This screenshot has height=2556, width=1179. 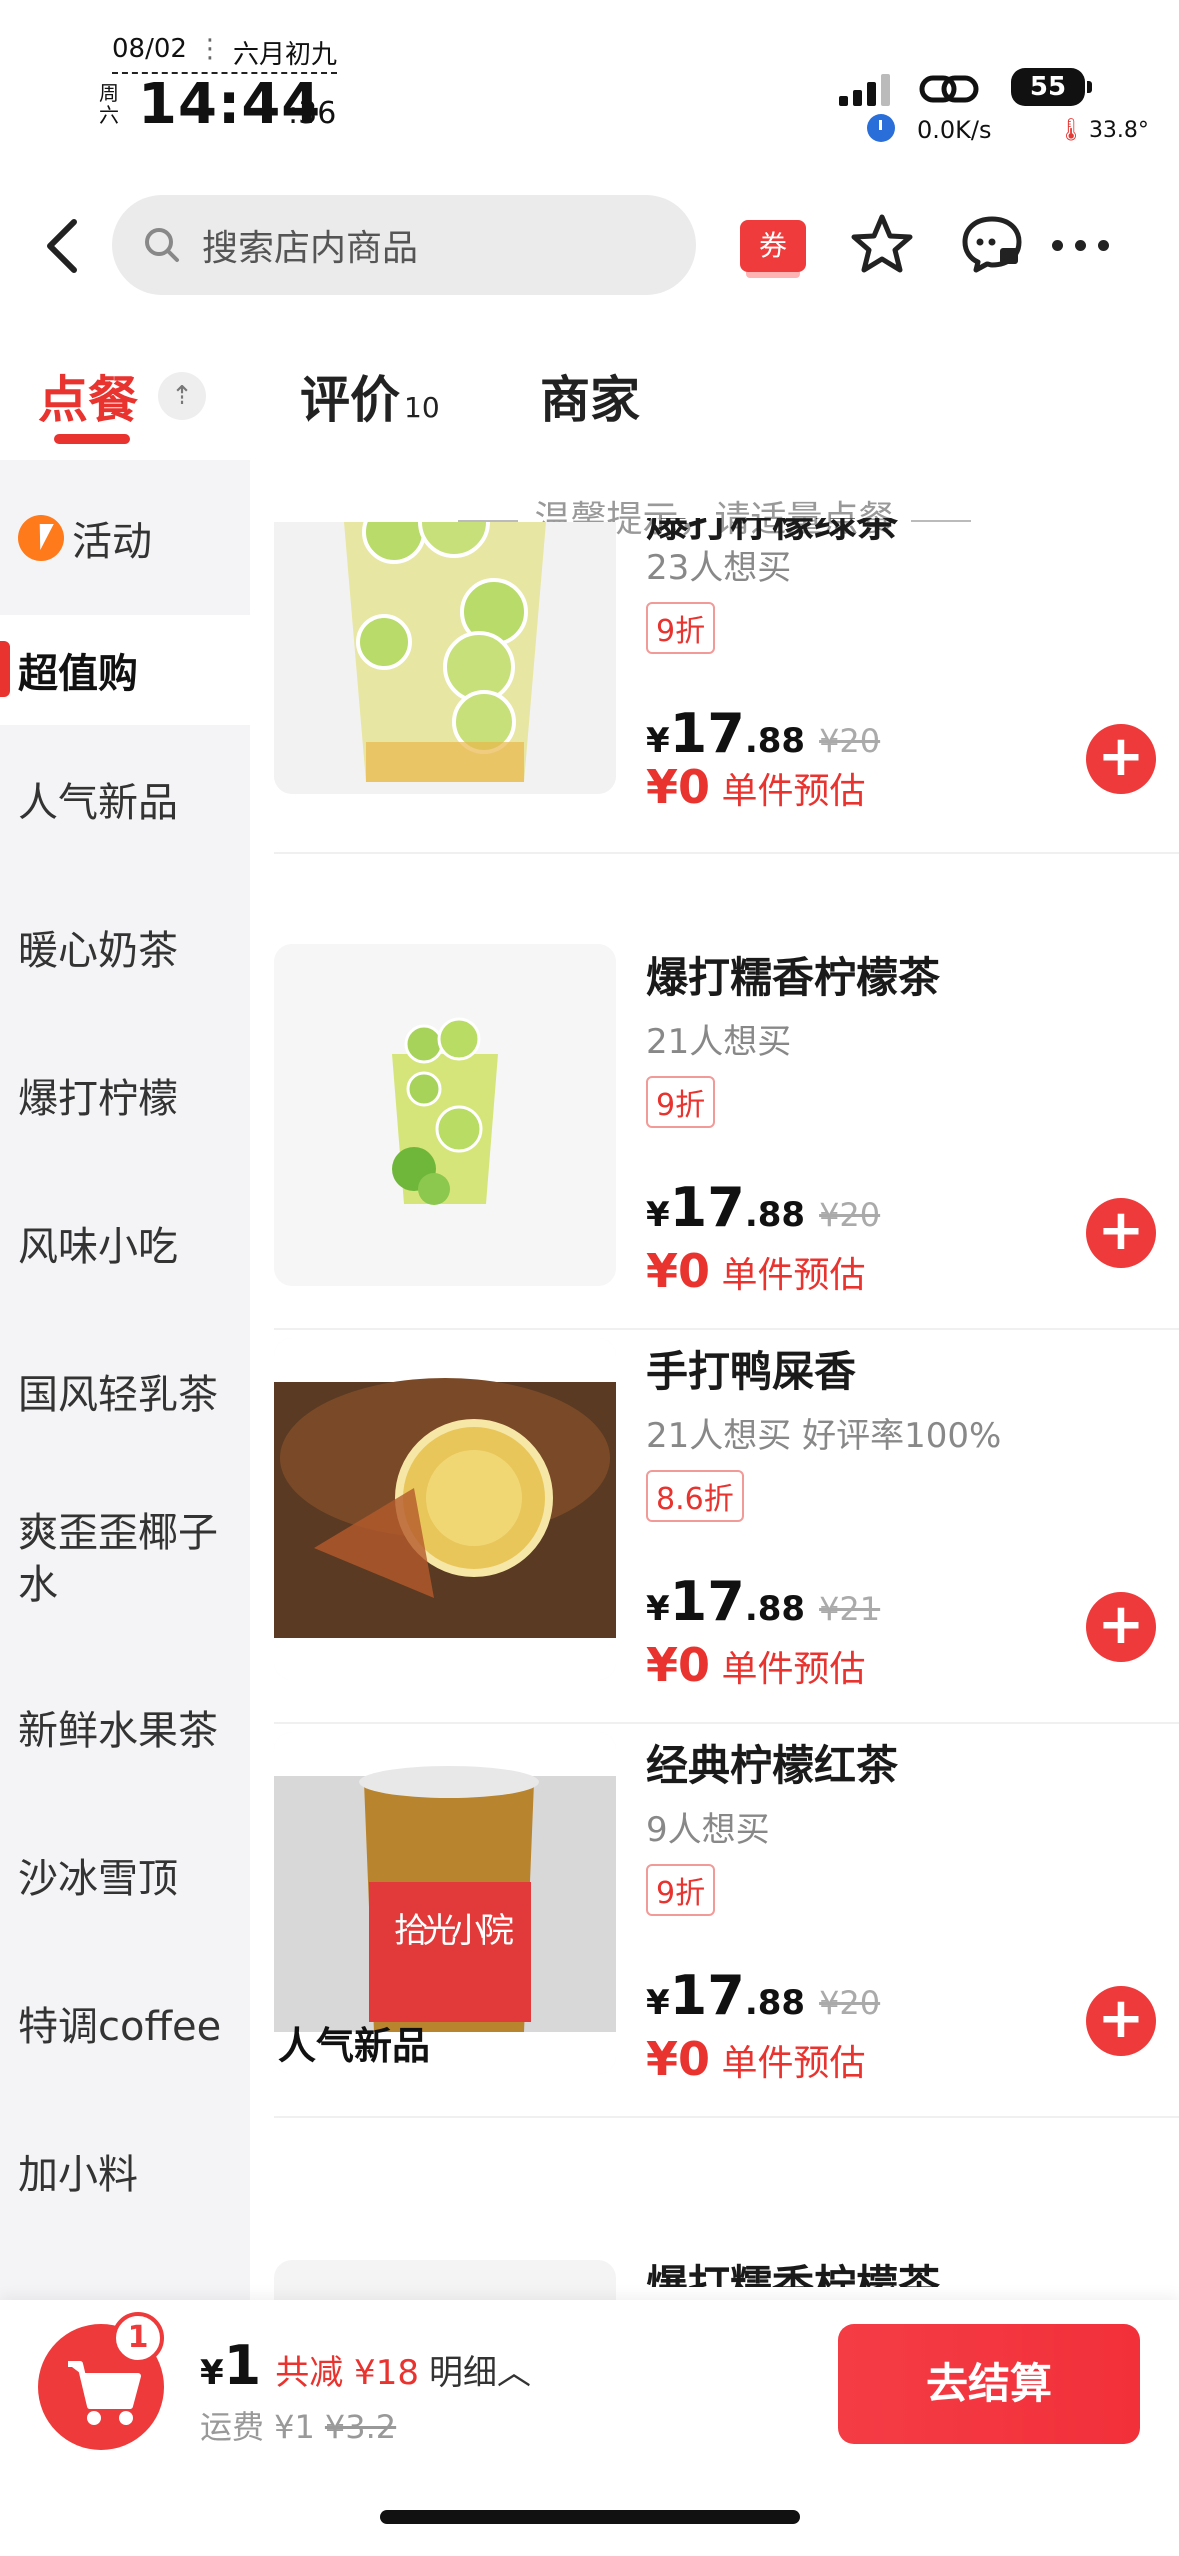 I want to click on battery-indicator: 55, so click(x=1051, y=87).